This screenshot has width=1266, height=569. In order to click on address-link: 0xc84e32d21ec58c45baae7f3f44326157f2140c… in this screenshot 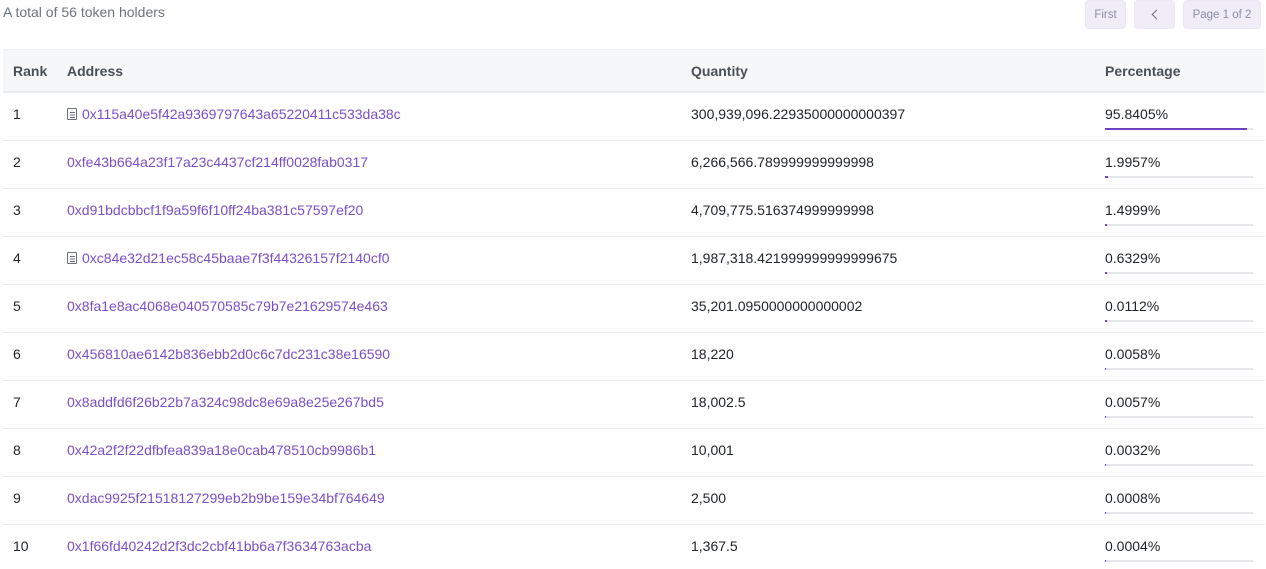, I will do `click(228, 258)`.